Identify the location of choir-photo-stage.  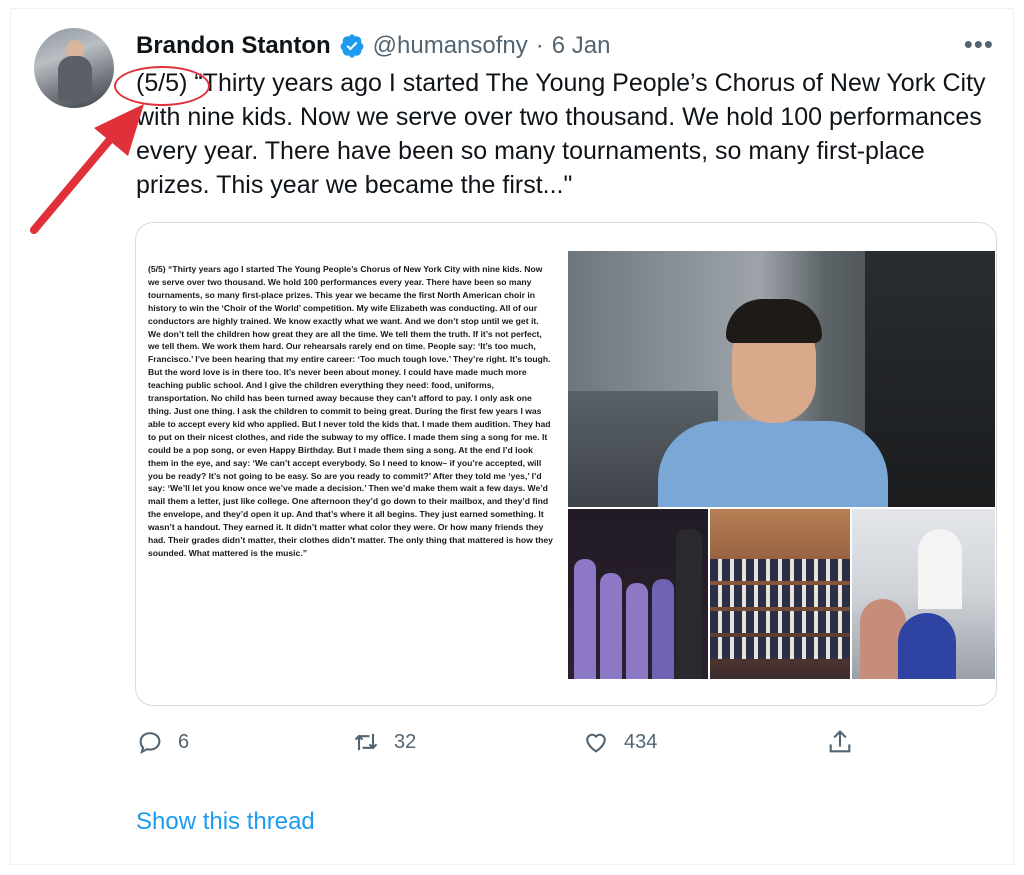
(780, 594).